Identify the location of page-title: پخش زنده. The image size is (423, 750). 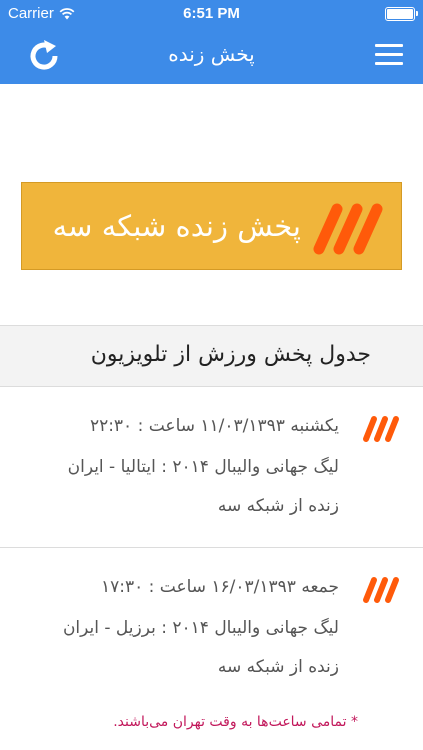
(211, 54).